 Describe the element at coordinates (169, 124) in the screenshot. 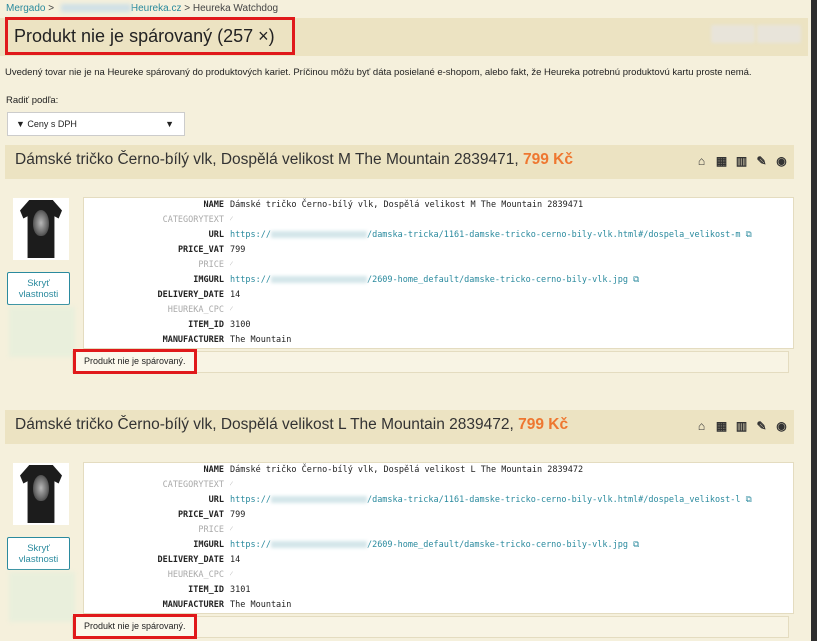

I see `chevron-down-icon: ▼` at that location.